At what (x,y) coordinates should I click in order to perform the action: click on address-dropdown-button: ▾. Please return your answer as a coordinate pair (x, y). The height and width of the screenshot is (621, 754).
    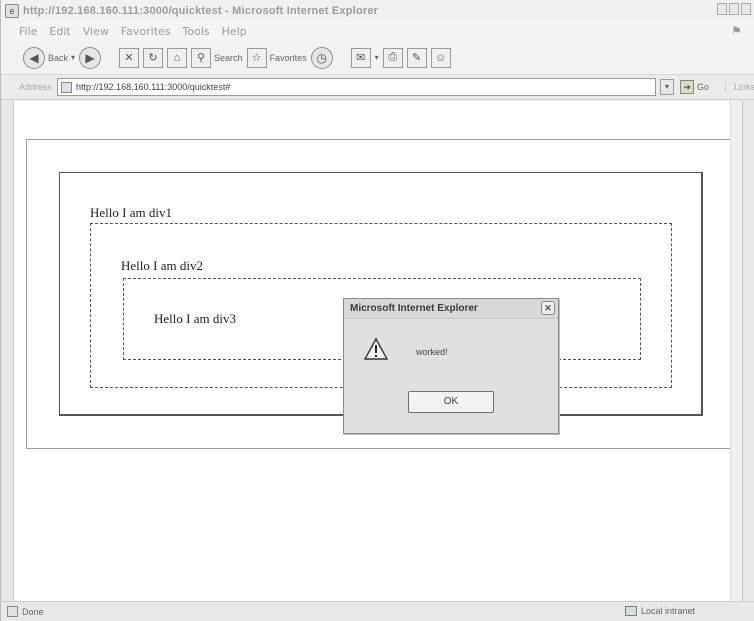
    Looking at the image, I should click on (666, 87).